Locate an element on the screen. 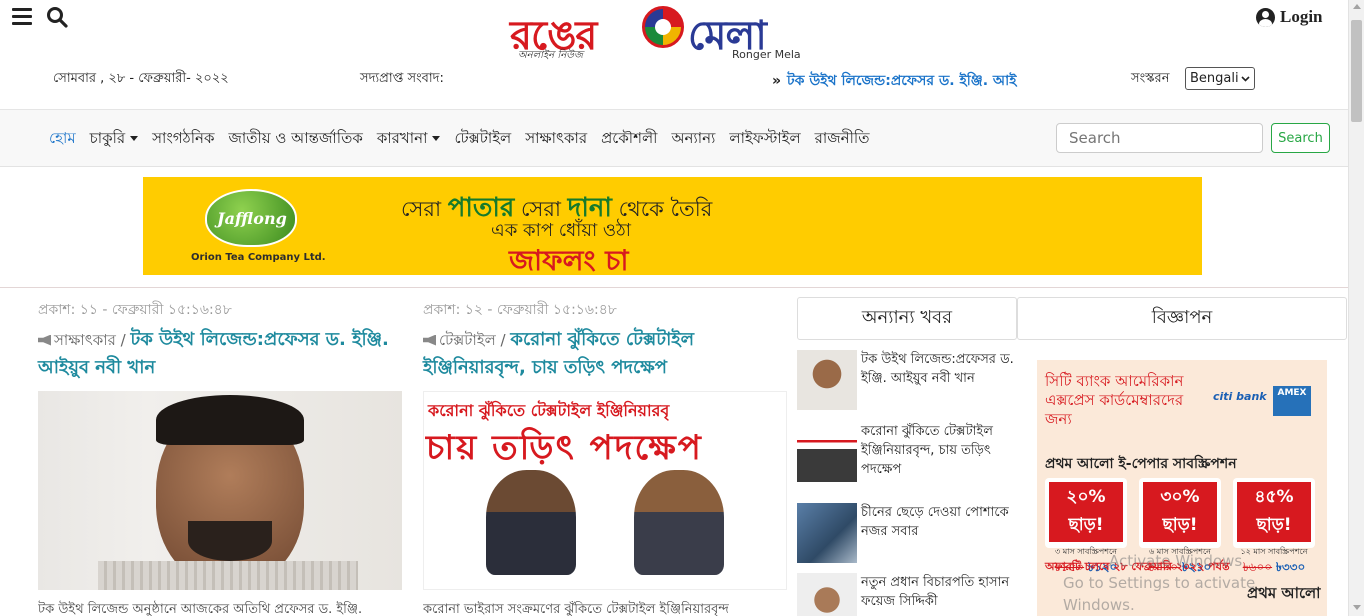  sidebar-news-item: চীনের ছেড়ে দেওয়া পোশাকে নজর সবার is located at coordinates (907, 533).